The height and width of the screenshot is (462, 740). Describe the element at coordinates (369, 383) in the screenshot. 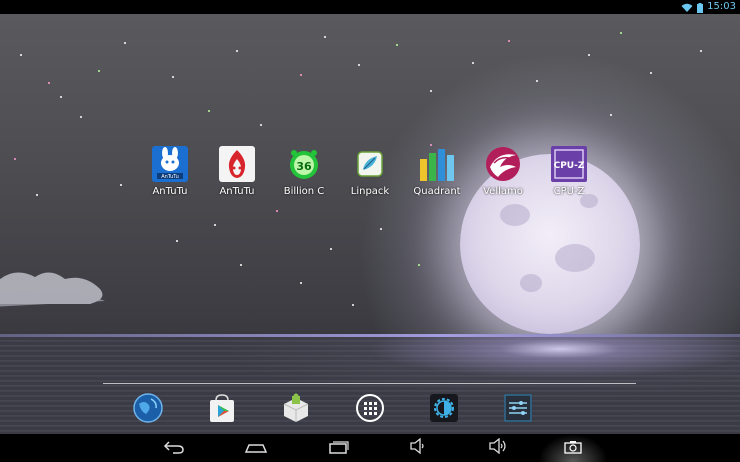

I see `dock-divider` at that location.